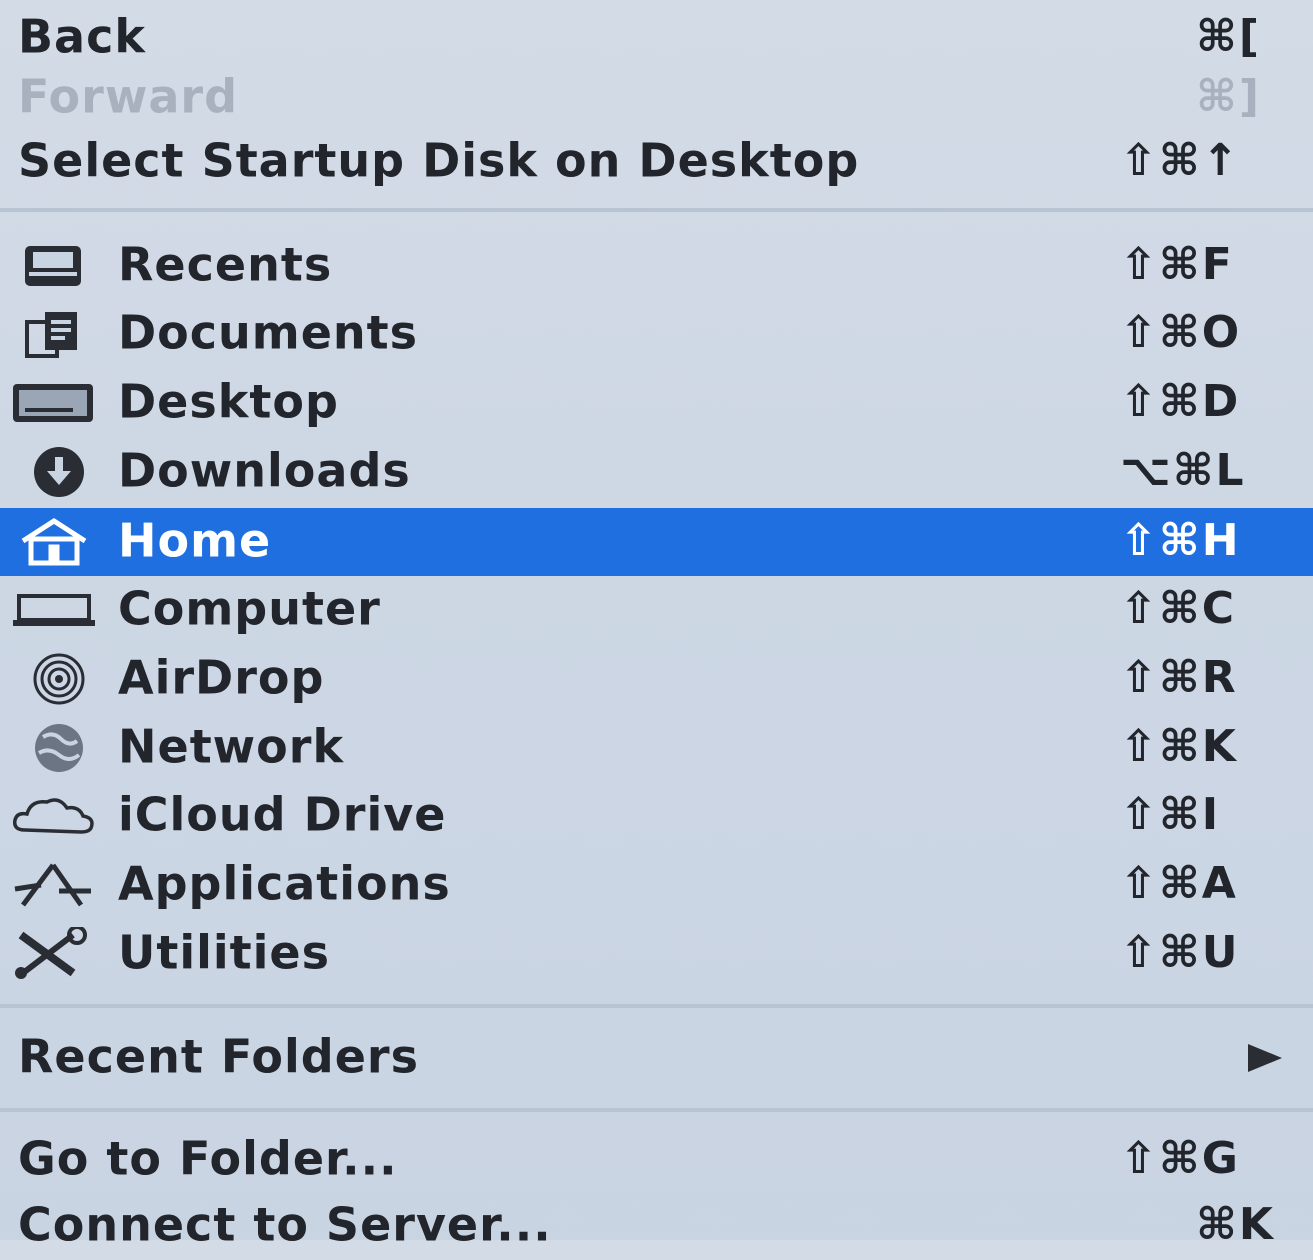 The image size is (1313, 1260). Describe the element at coordinates (54, 954) in the screenshot. I see `utilities-icon` at that location.